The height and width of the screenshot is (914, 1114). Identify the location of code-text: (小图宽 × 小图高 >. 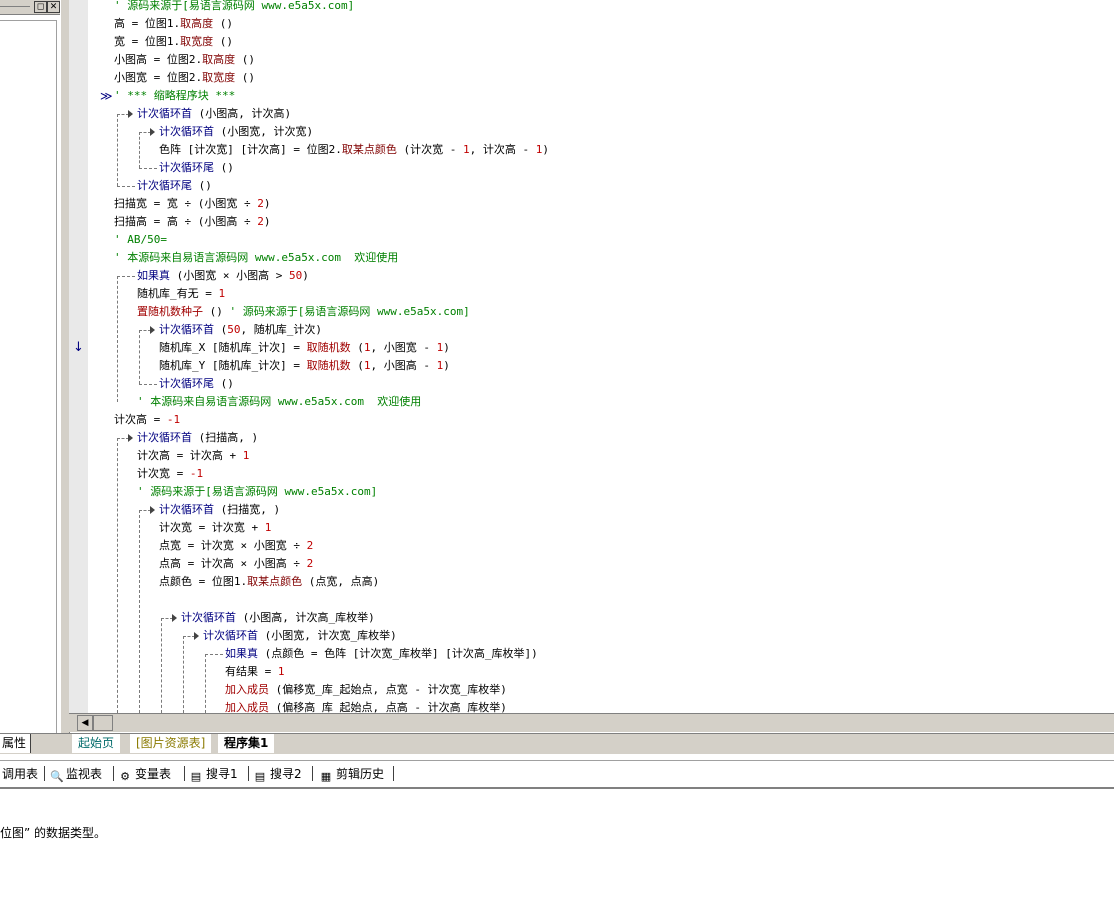
(229, 275).